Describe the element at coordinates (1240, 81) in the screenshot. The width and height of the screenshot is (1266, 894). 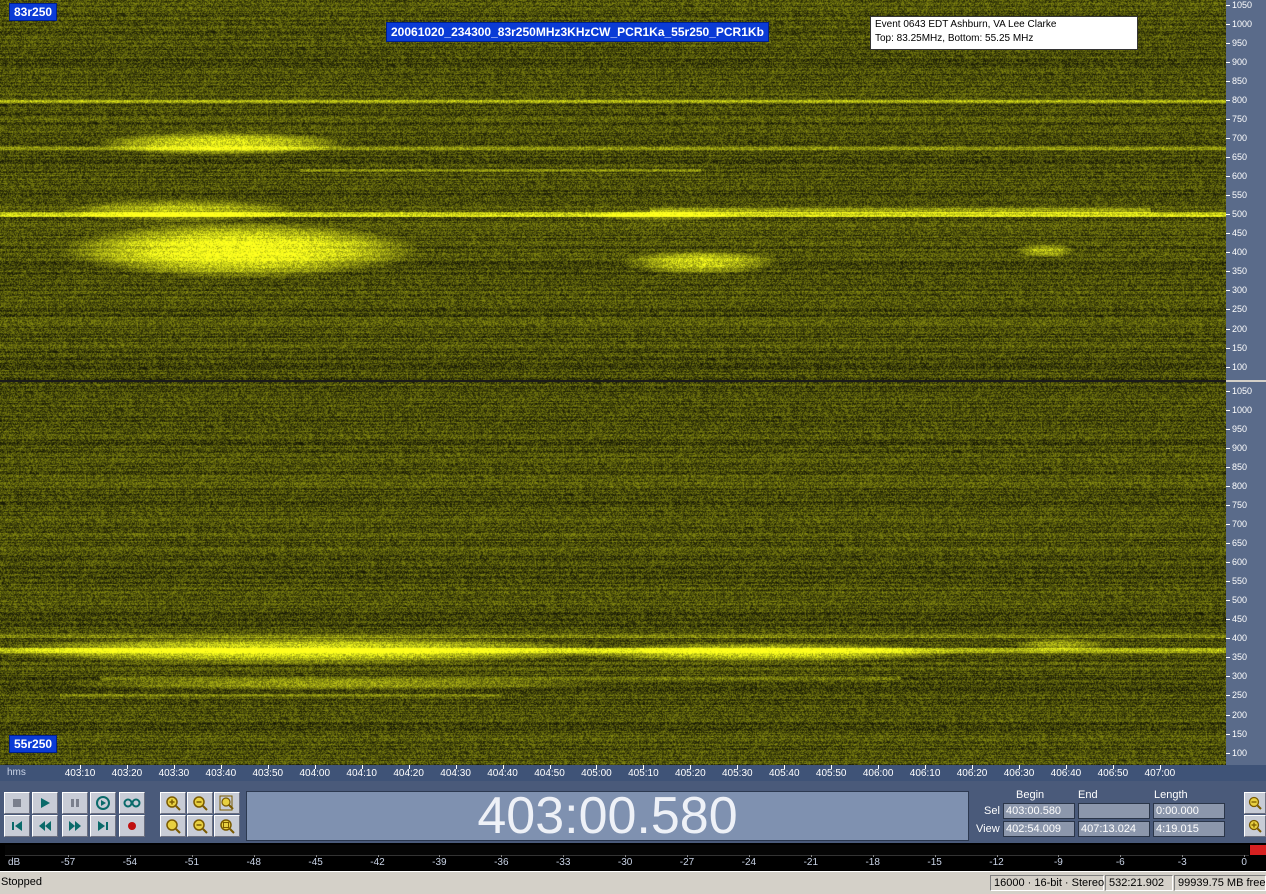
I see `frequency-tick-label: 850` at that location.